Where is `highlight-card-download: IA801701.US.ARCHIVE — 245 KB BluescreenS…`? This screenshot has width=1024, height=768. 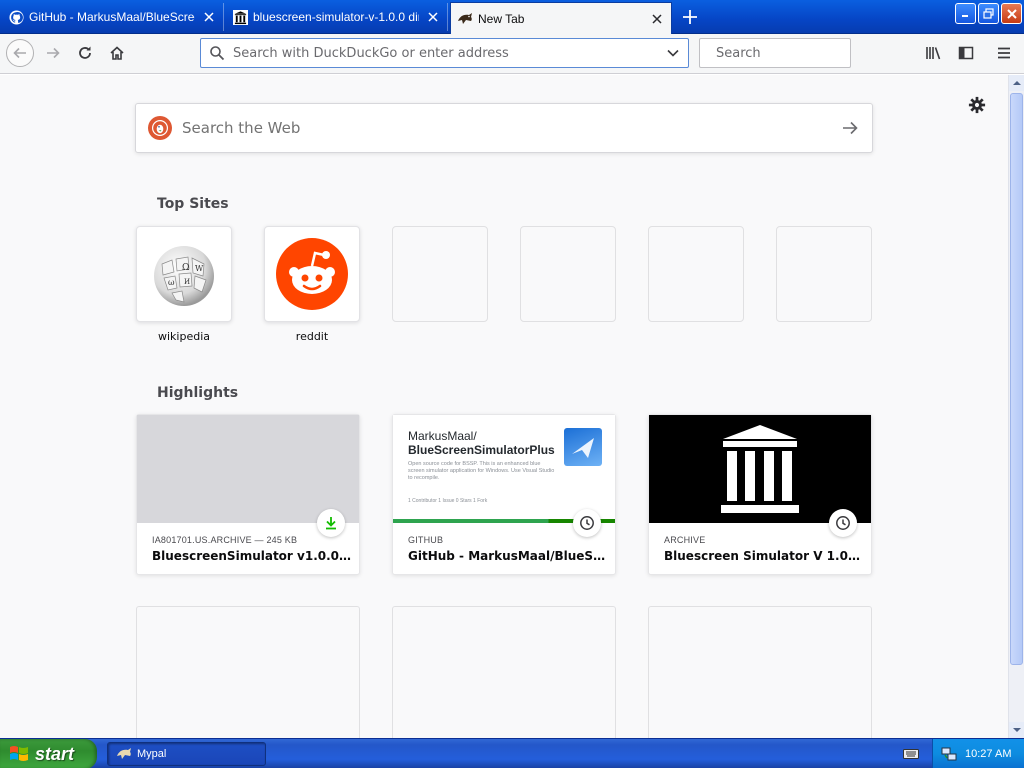
highlight-card-download: IA801701.US.ARCHIVE — 245 KB BluescreenS… is located at coordinates (248, 494).